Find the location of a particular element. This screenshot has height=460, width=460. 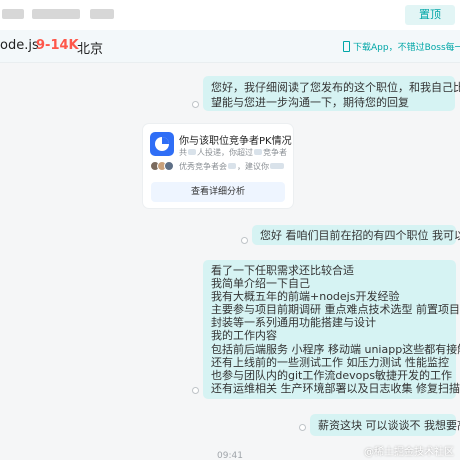

pk-suggestion-line: 优秀竞争者会 ，建议你 is located at coordinates (232, 166).